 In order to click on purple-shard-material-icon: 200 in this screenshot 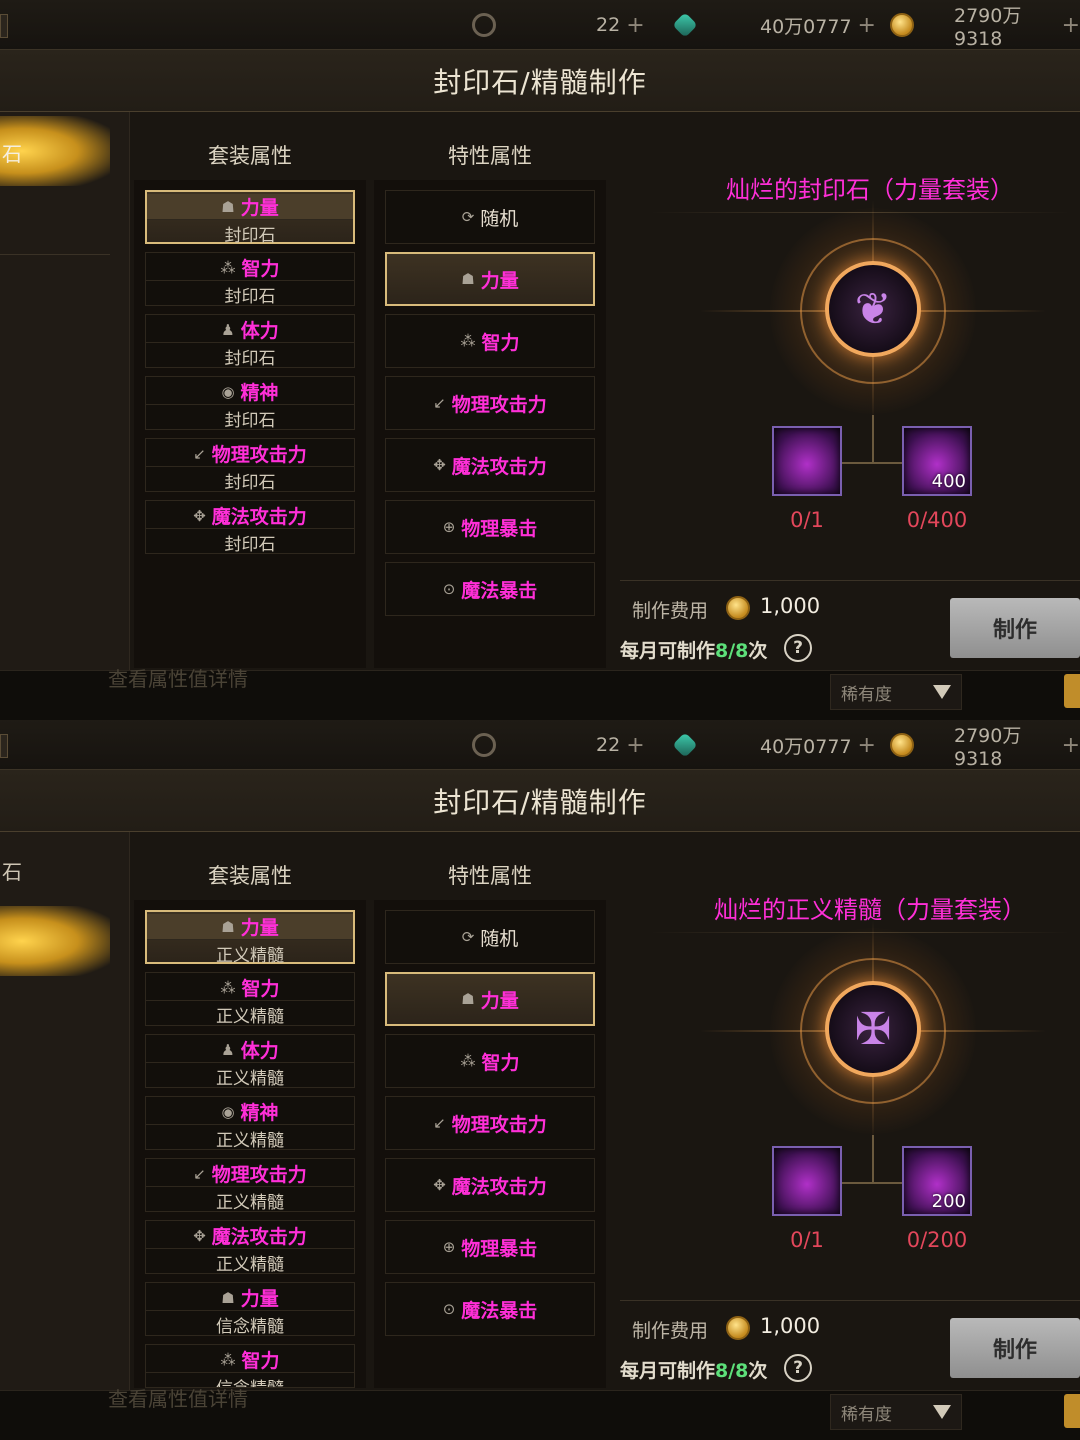, I will do `click(937, 1181)`.